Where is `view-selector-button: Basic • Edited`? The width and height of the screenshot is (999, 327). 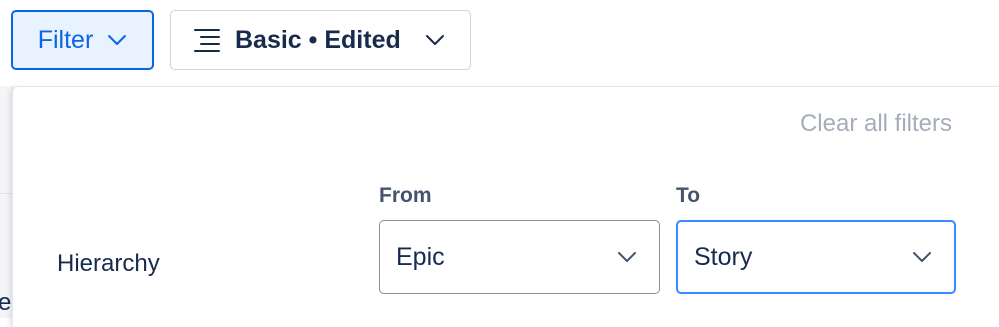 view-selector-button: Basic • Edited is located at coordinates (320, 40).